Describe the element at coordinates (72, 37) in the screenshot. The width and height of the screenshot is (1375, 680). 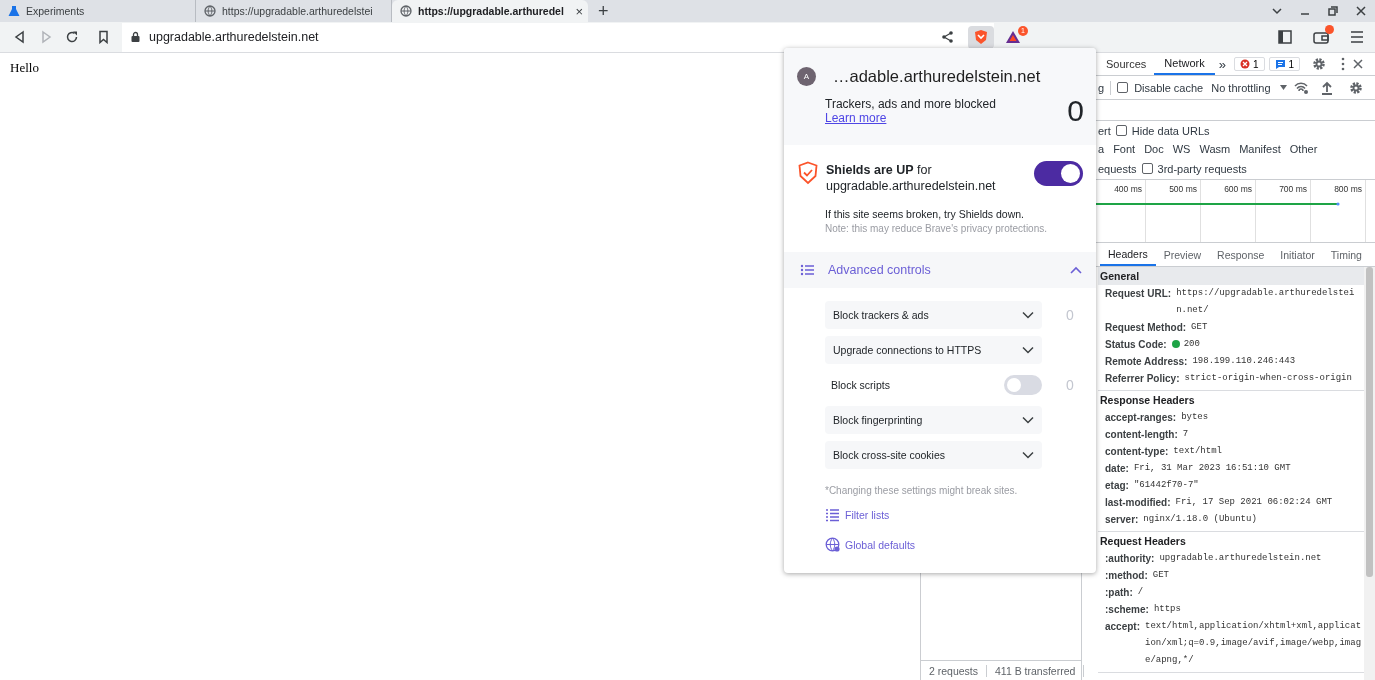
I see `reload-icon` at that location.